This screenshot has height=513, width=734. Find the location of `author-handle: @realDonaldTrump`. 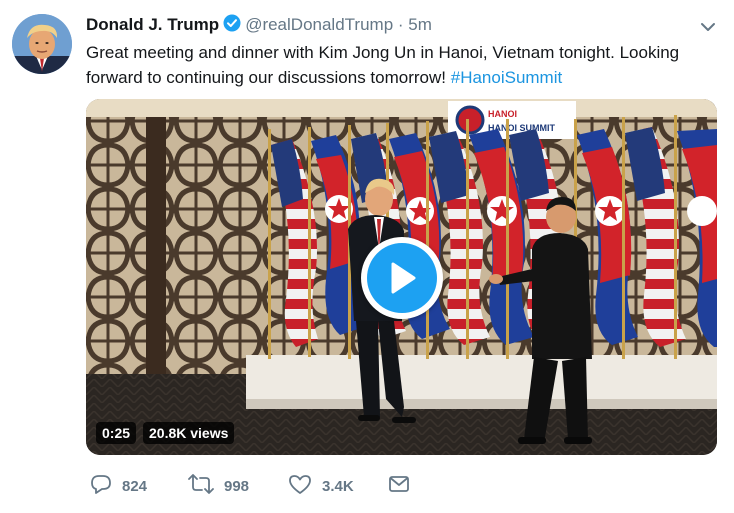

author-handle: @realDonaldTrump is located at coordinates (319, 24).